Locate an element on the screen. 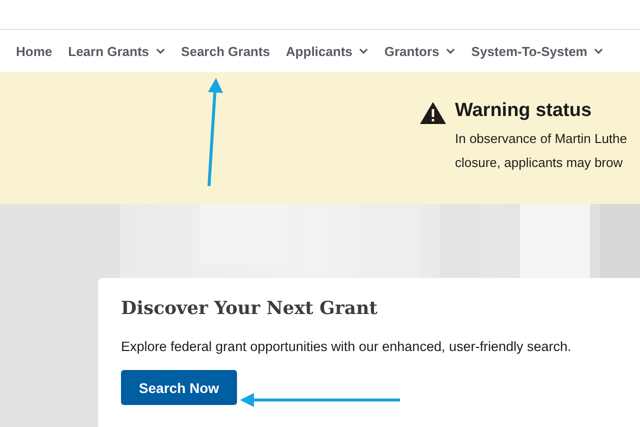 The image size is (640, 427). card-text: Explore federal grant opportunities with our enhanced, user-friendly search. is located at coordinates (346, 346).